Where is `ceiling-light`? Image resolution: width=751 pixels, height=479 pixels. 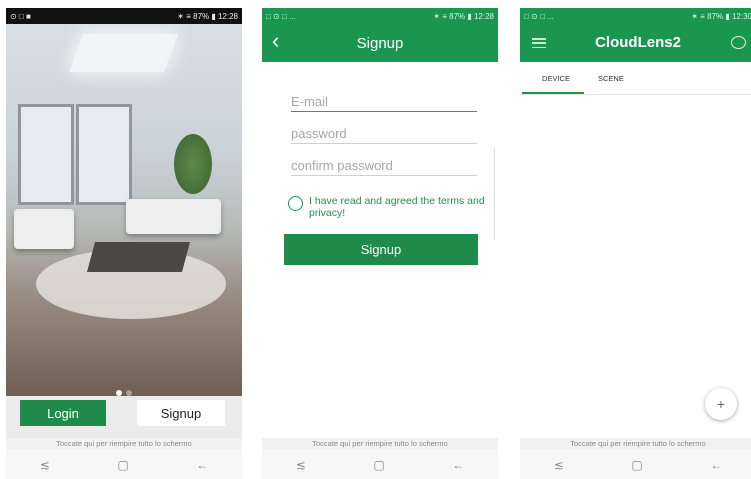
ceiling-light is located at coordinates (123, 53).